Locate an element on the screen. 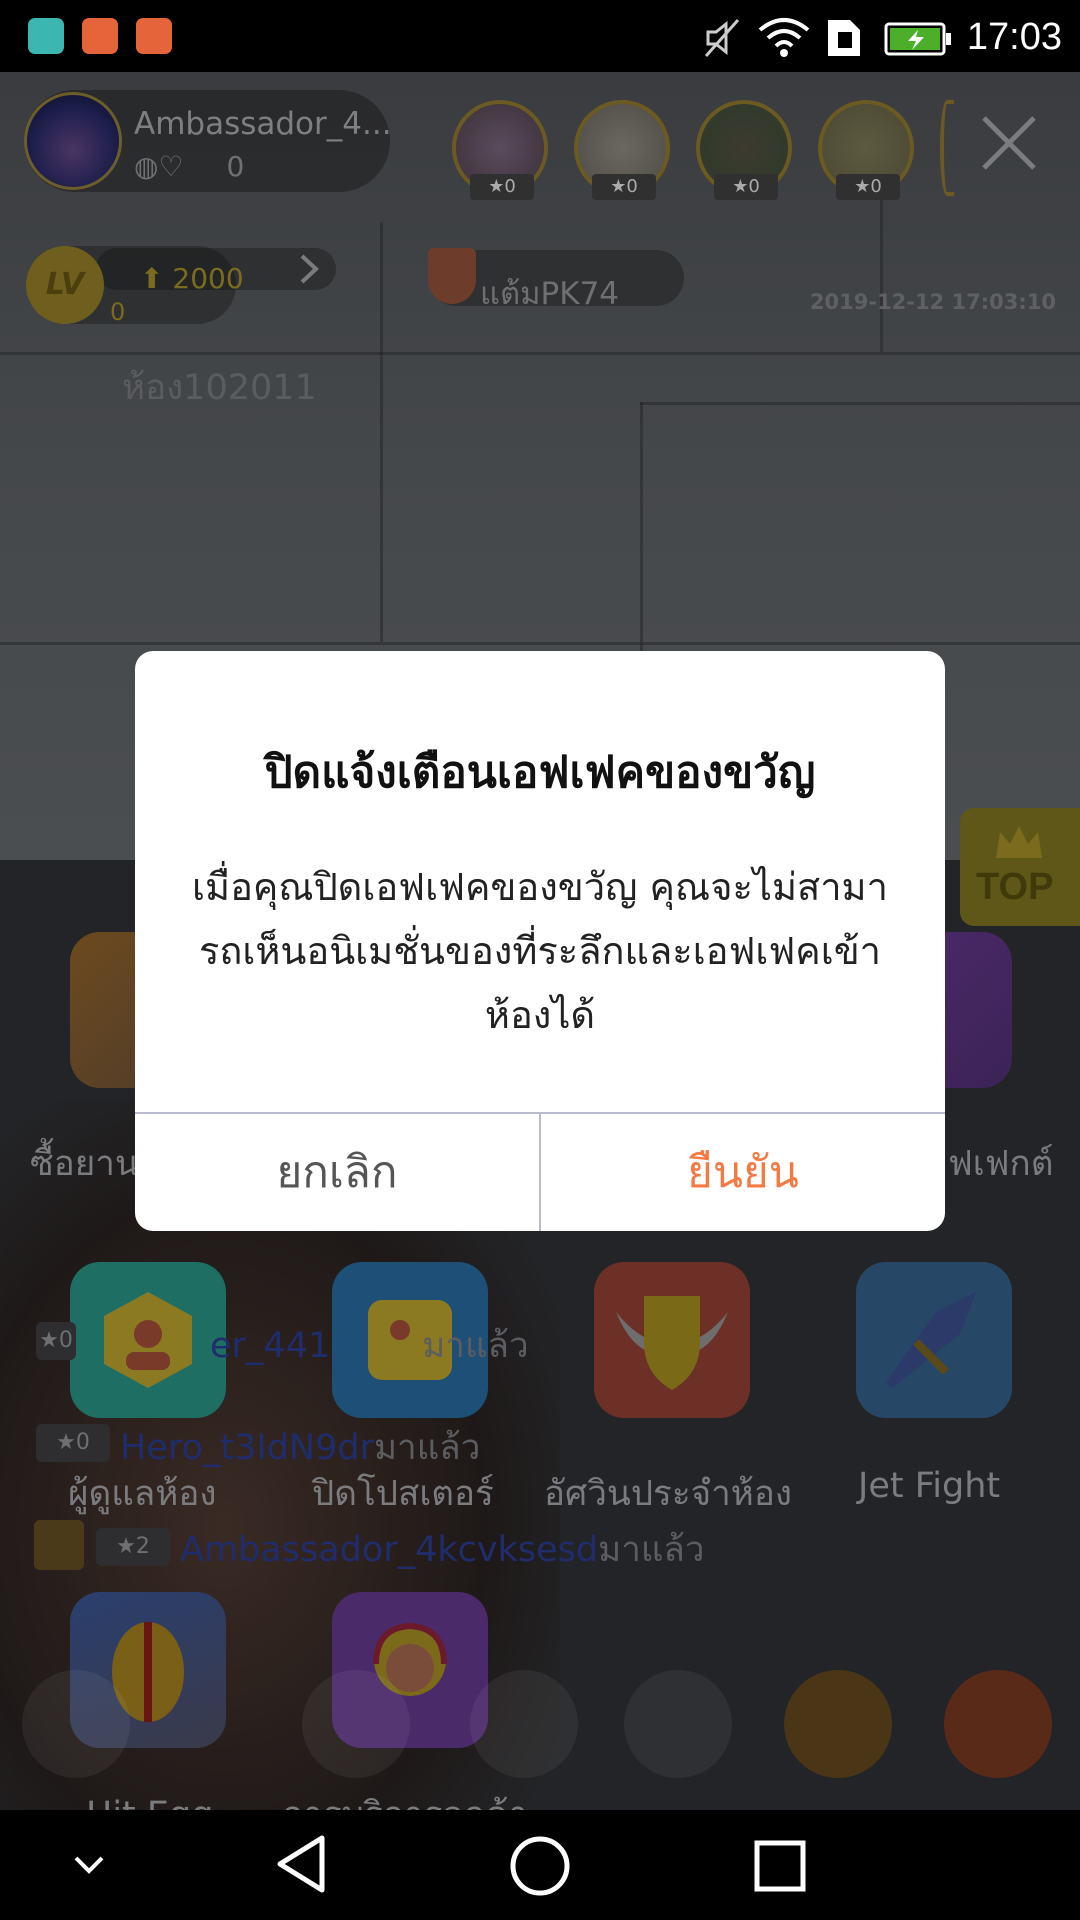 The height and width of the screenshot is (1920, 1080). host-avatar is located at coordinates (73, 141).